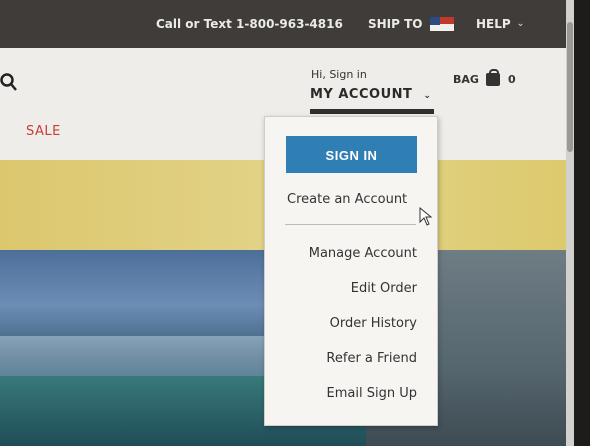  What do you see at coordinates (371, 358) in the screenshot?
I see `refer-a-friend-link: Refer a Friend` at bounding box center [371, 358].